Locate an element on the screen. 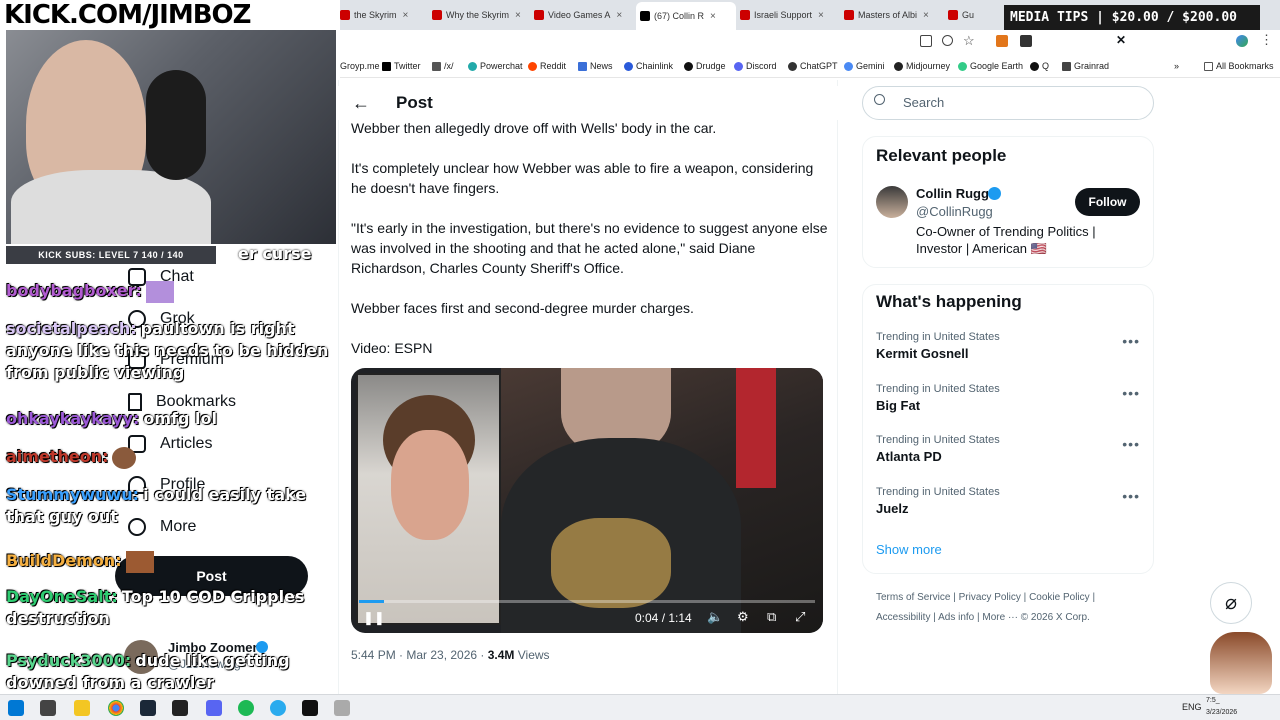  video-player: ❚❚ 0:04 / 1:14 🔈 ⚙ ⧉ ⤢ is located at coordinates (587, 500).